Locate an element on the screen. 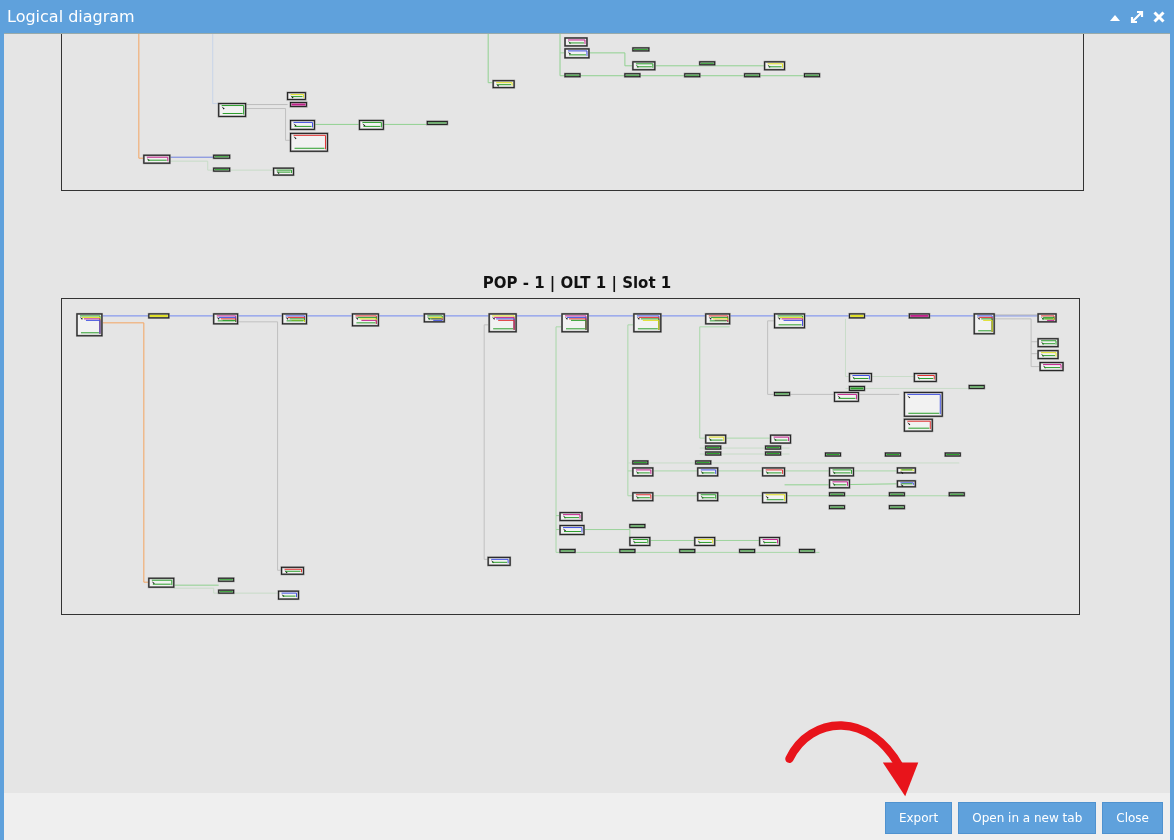 Image resolution: width=1174 pixels, height=840 pixels. export-button: Export is located at coordinates (918, 818).